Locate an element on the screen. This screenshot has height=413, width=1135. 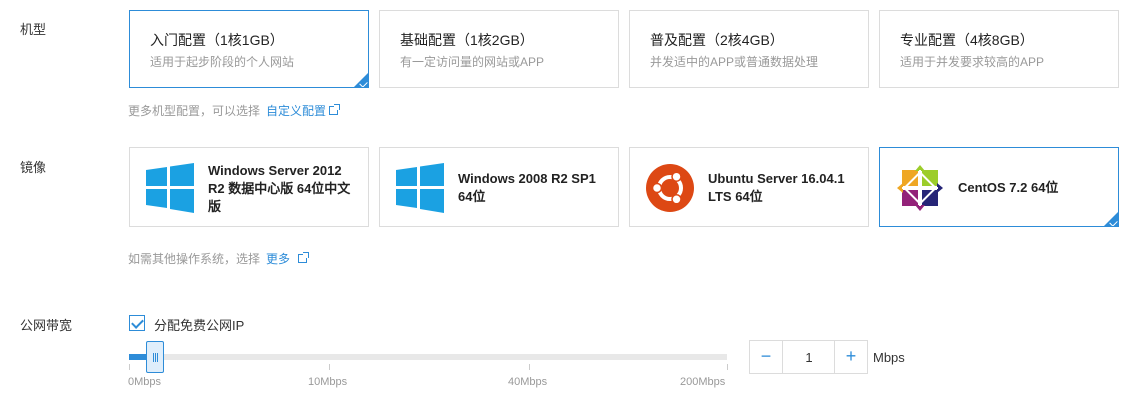
spec-hint: 更多机型配置，可以选择 自定义配置 is located at coordinates (234, 110).